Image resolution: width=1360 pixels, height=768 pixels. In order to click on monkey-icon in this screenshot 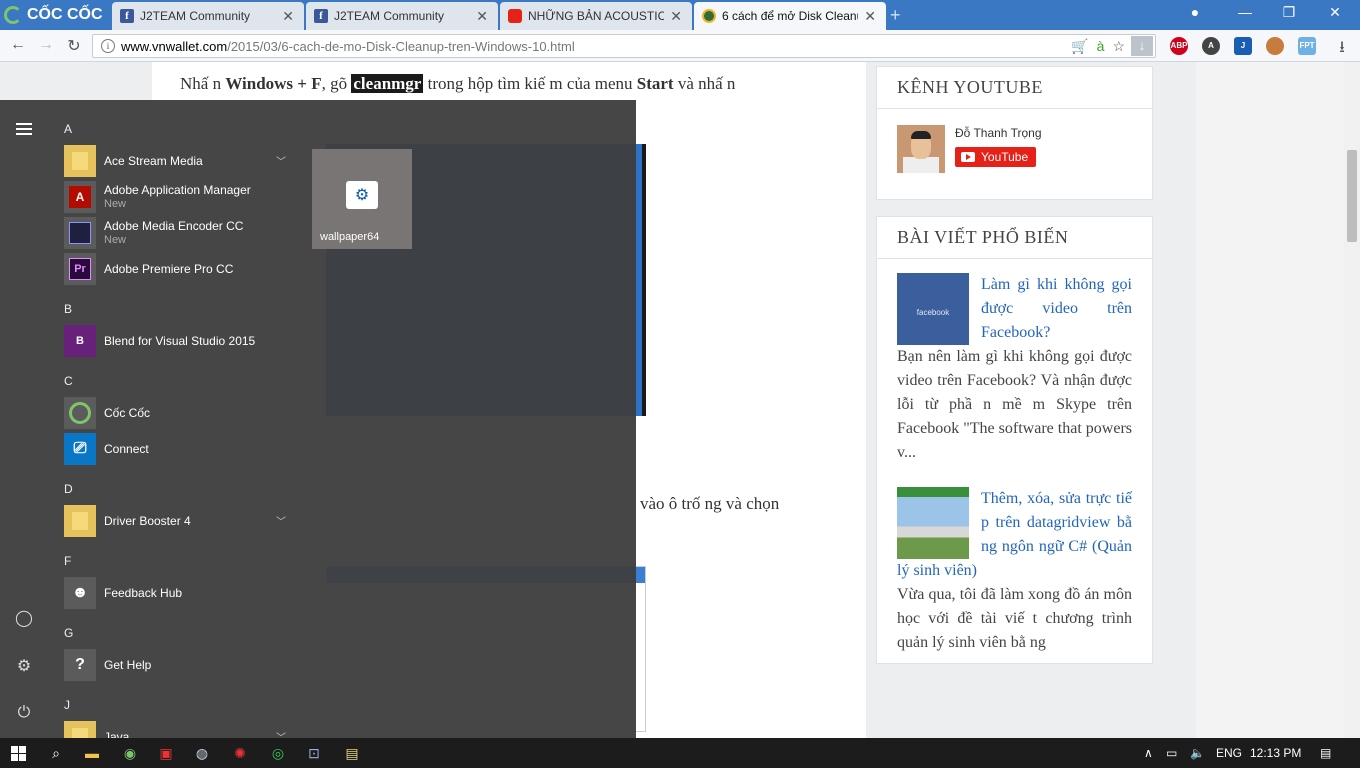, I will do `click(1275, 46)`.